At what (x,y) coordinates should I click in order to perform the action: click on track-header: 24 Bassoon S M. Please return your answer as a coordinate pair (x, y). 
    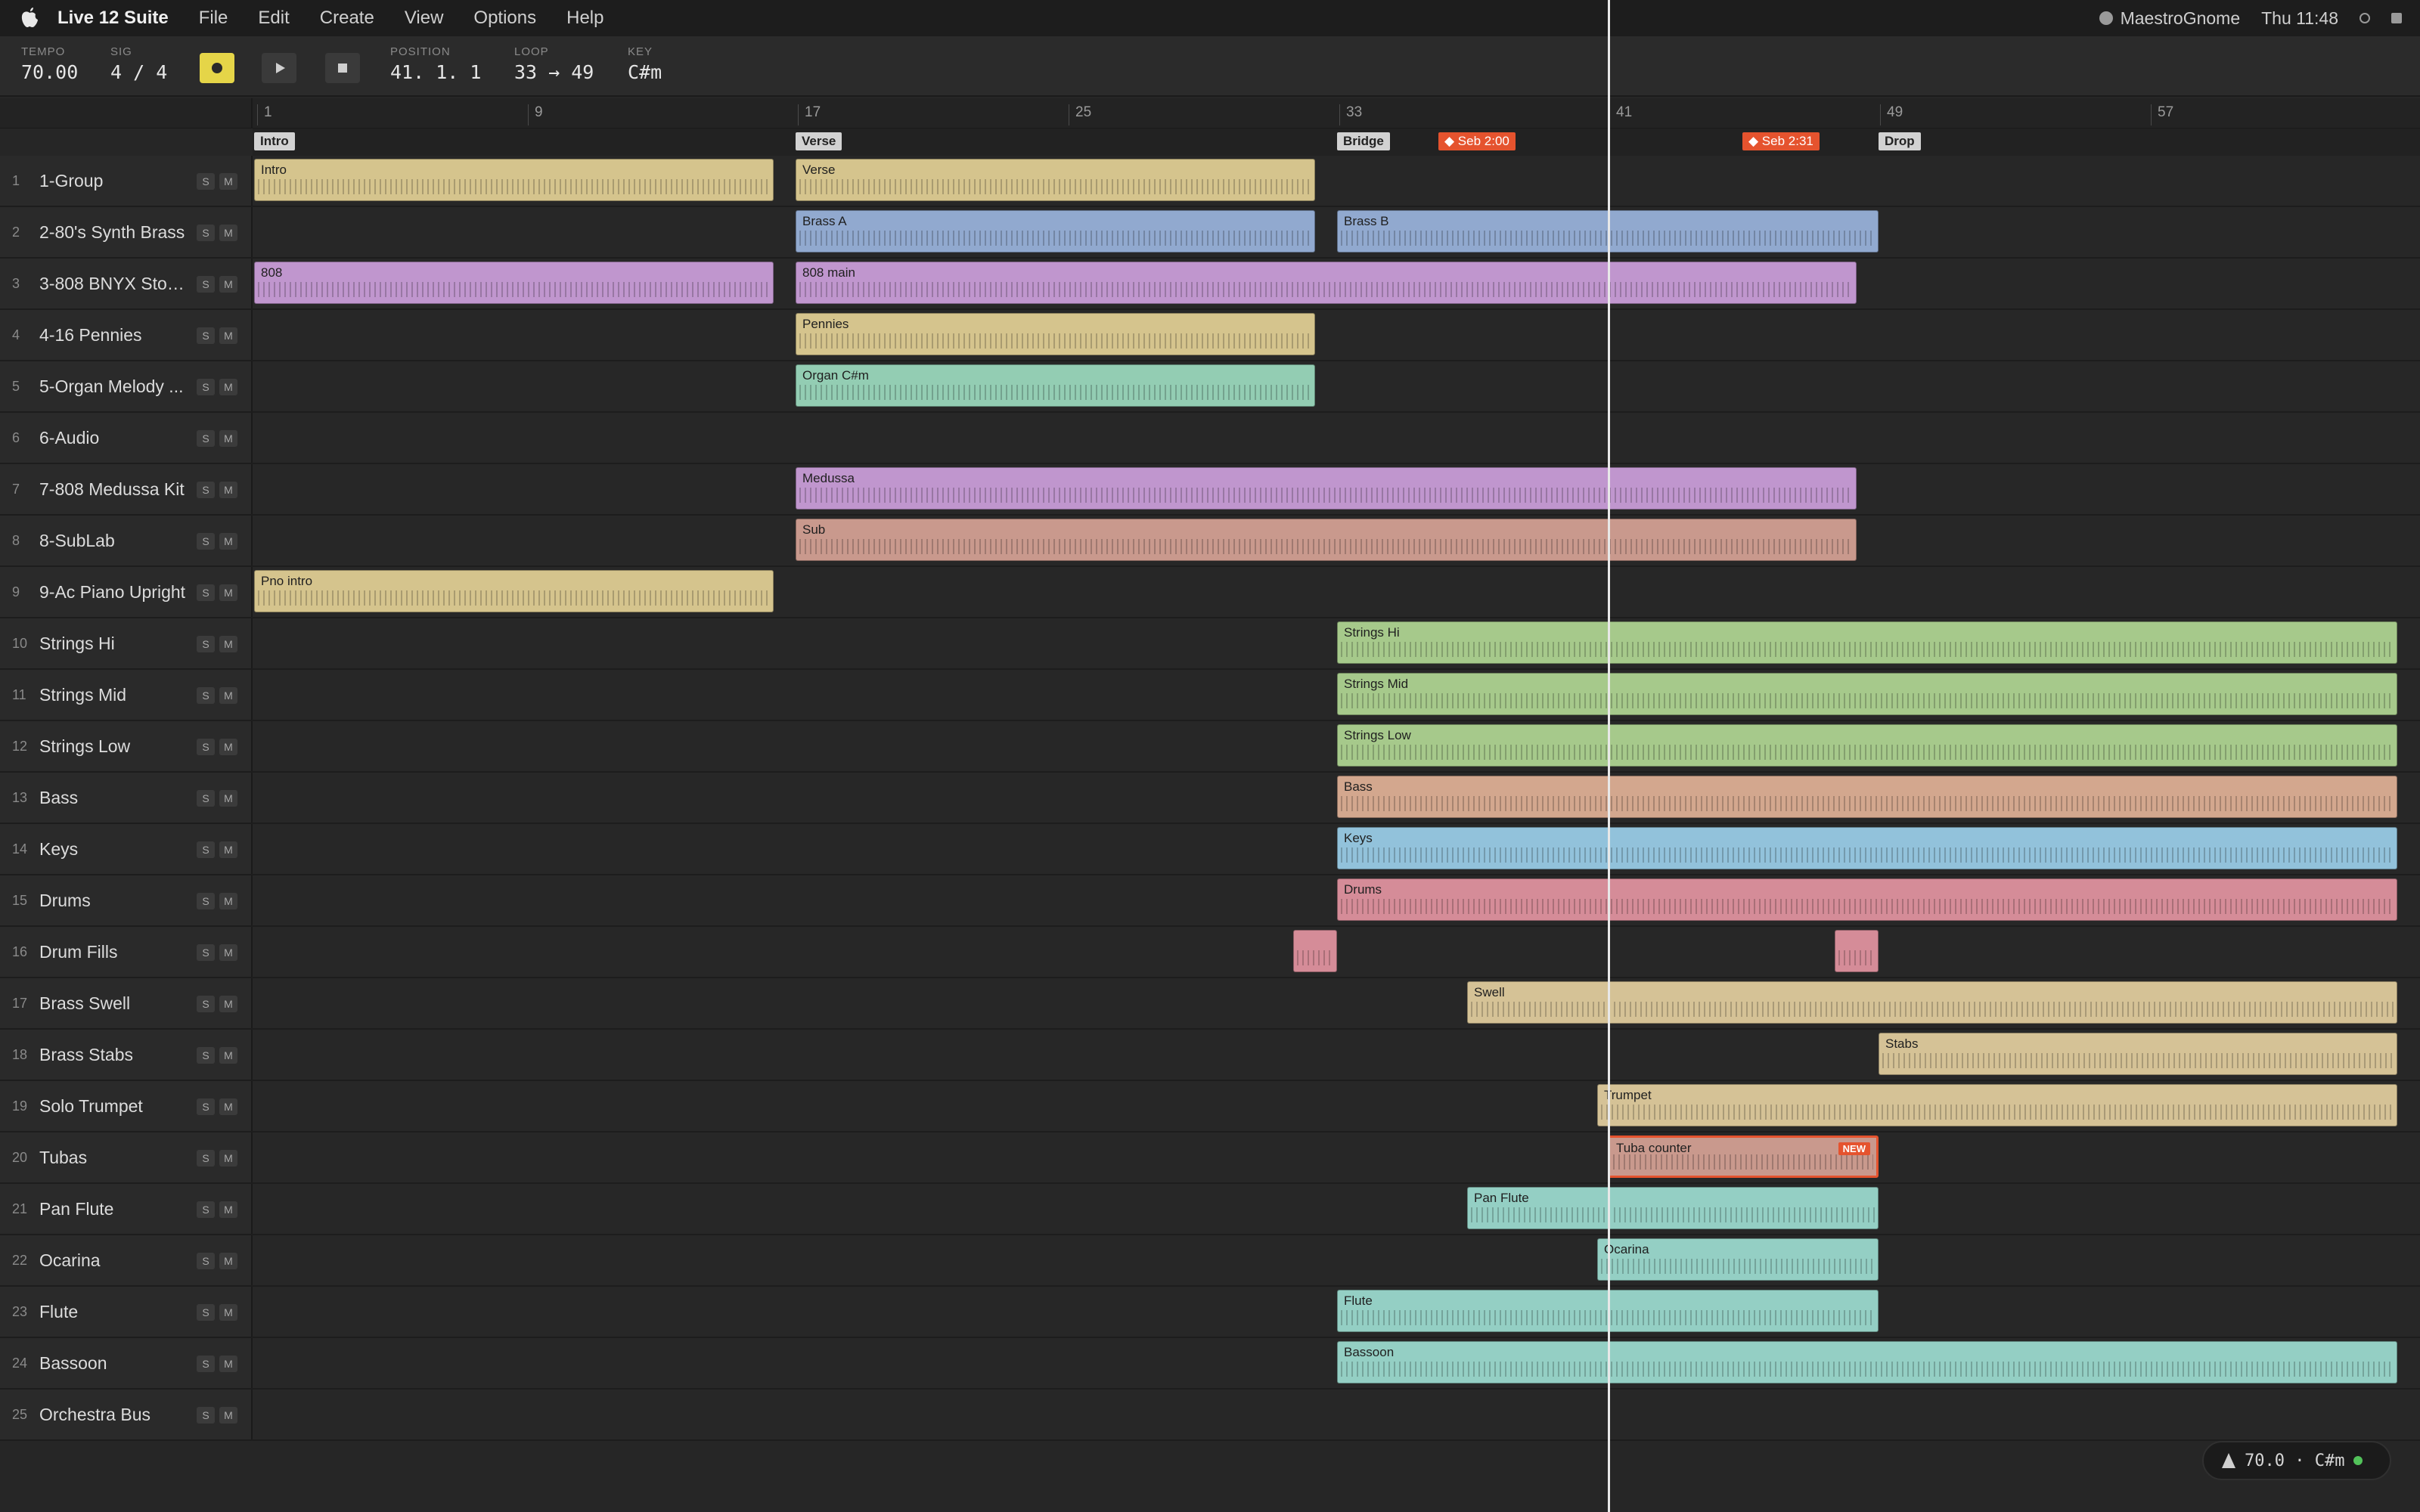
    Looking at the image, I should click on (126, 1363).